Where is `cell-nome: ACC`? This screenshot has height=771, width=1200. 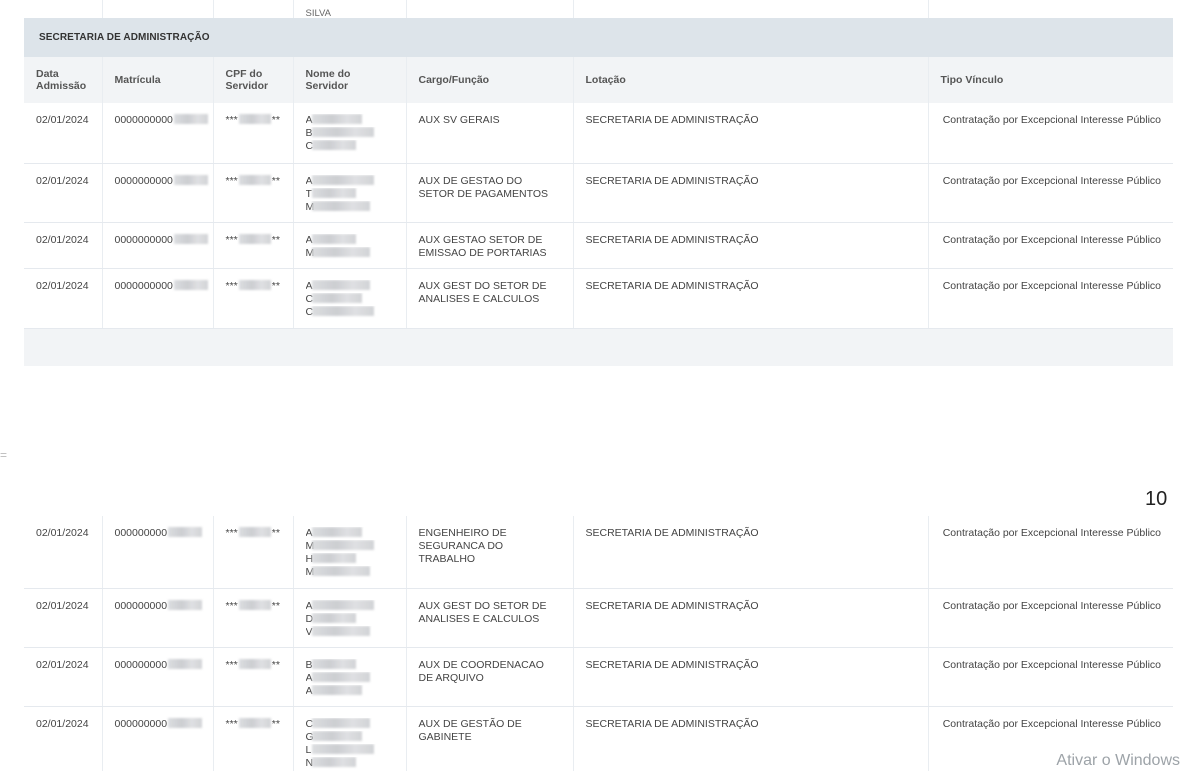 cell-nome: ACC is located at coordinates (350, 298).